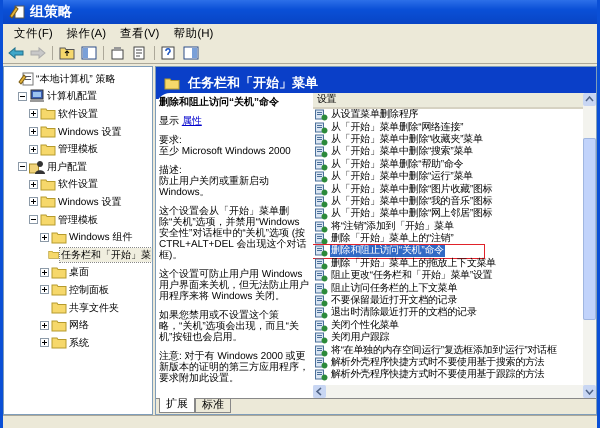  What do you see at coordinates (412, 214) in the screenshot?
I see `policy-setting: 从「开始」菜单中删除“网上邻居”图标` at bounding box center [412, 214].